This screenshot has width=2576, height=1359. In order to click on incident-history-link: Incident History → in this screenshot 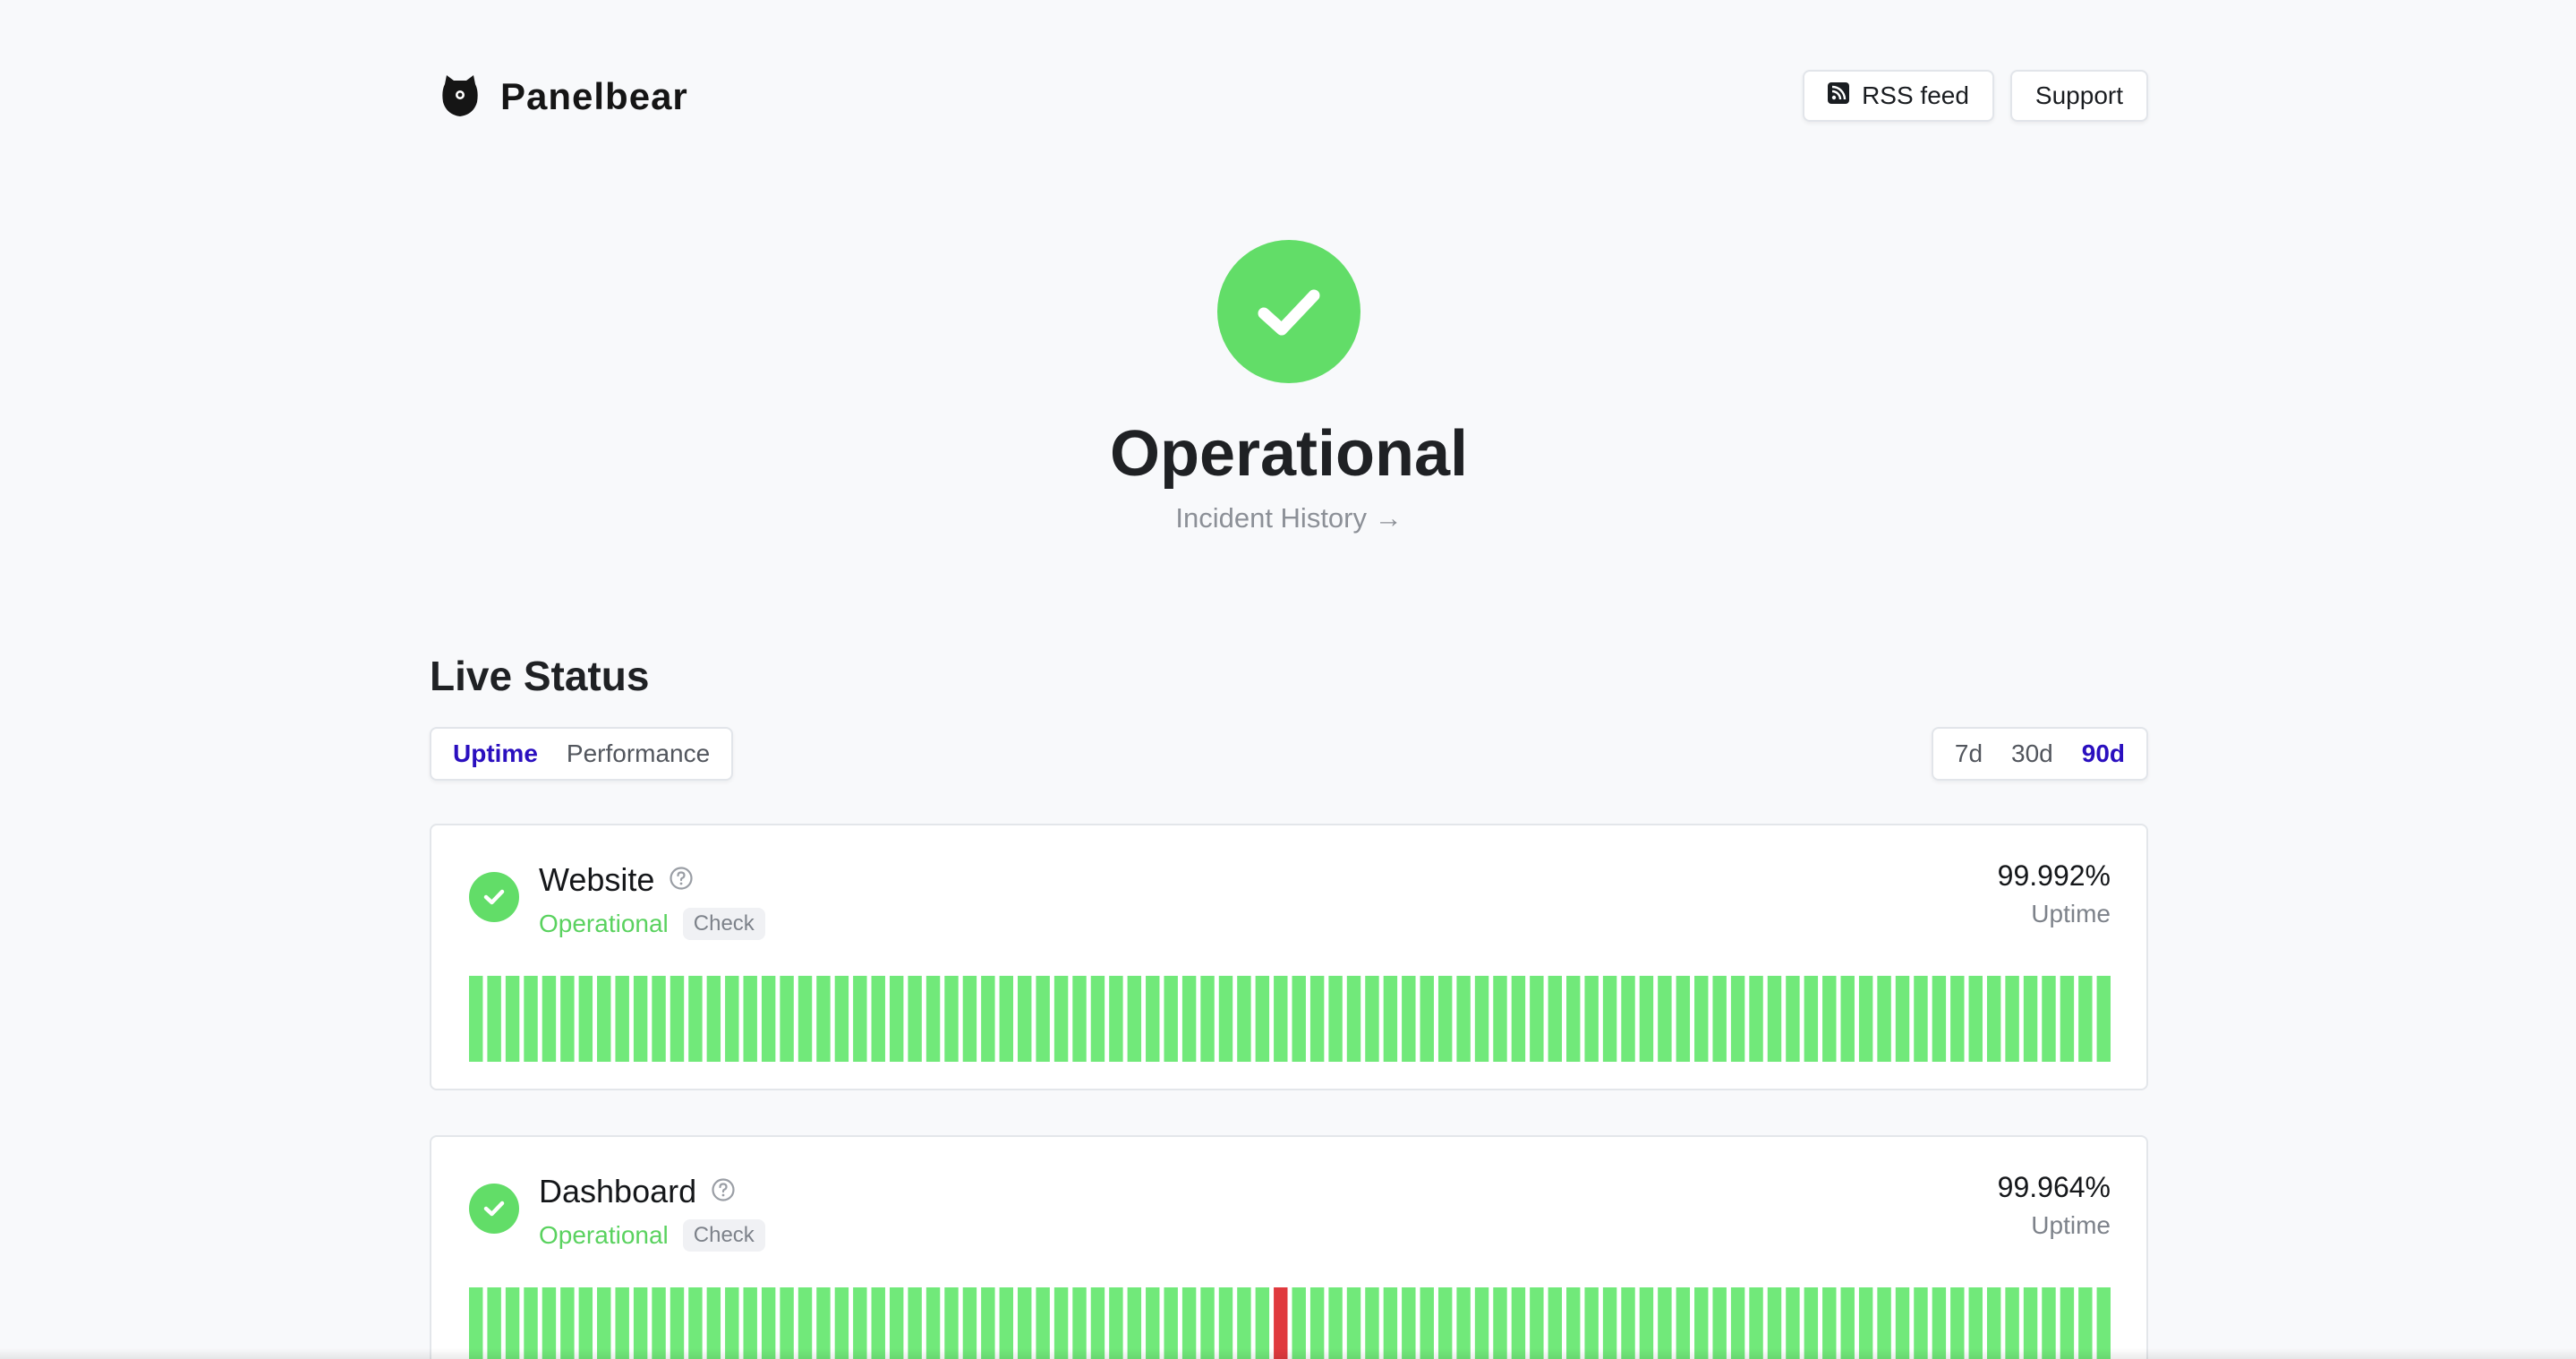, I will do `click(1289, 518)`.